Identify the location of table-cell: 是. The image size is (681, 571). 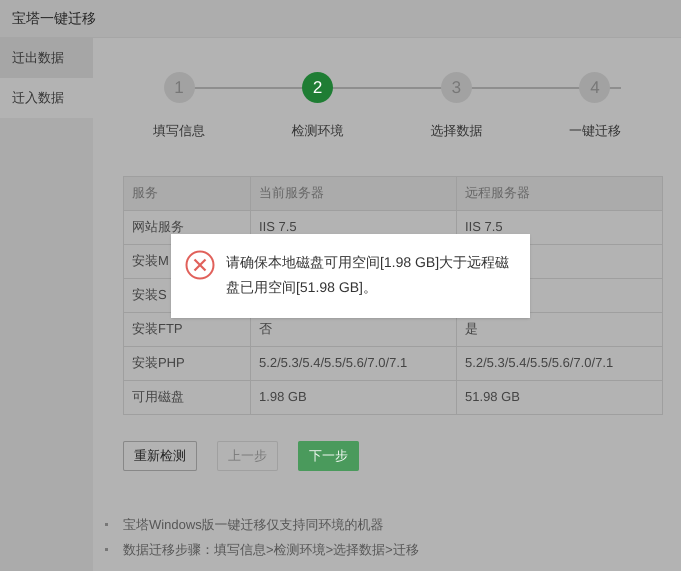
(471, 328).